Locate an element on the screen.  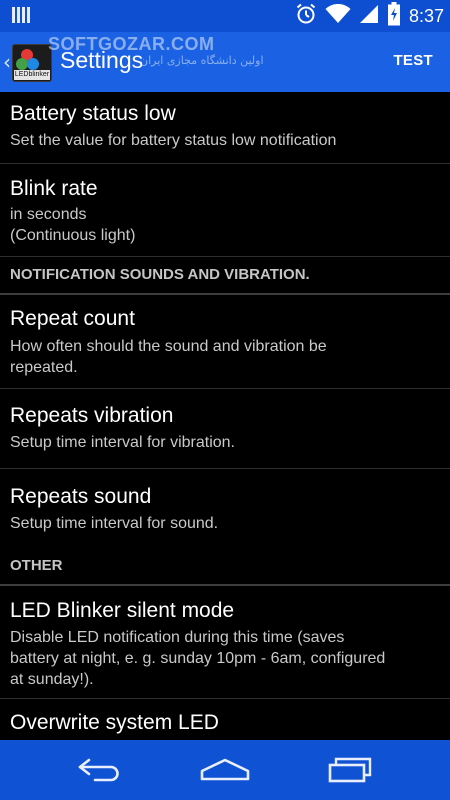
pref-title: Overwrite system LED is located at coordinates (114, 722).